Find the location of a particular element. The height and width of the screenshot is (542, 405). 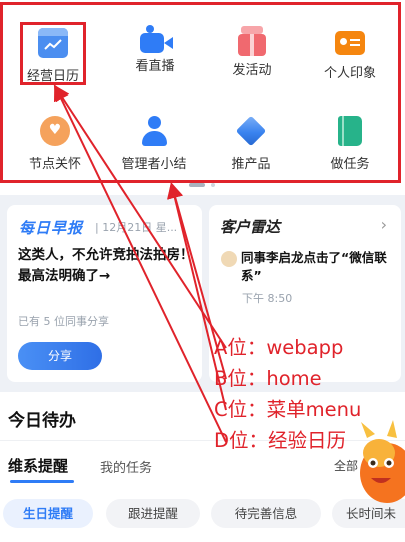

annotation-b: B位：home is located at coordinates (268, 378).